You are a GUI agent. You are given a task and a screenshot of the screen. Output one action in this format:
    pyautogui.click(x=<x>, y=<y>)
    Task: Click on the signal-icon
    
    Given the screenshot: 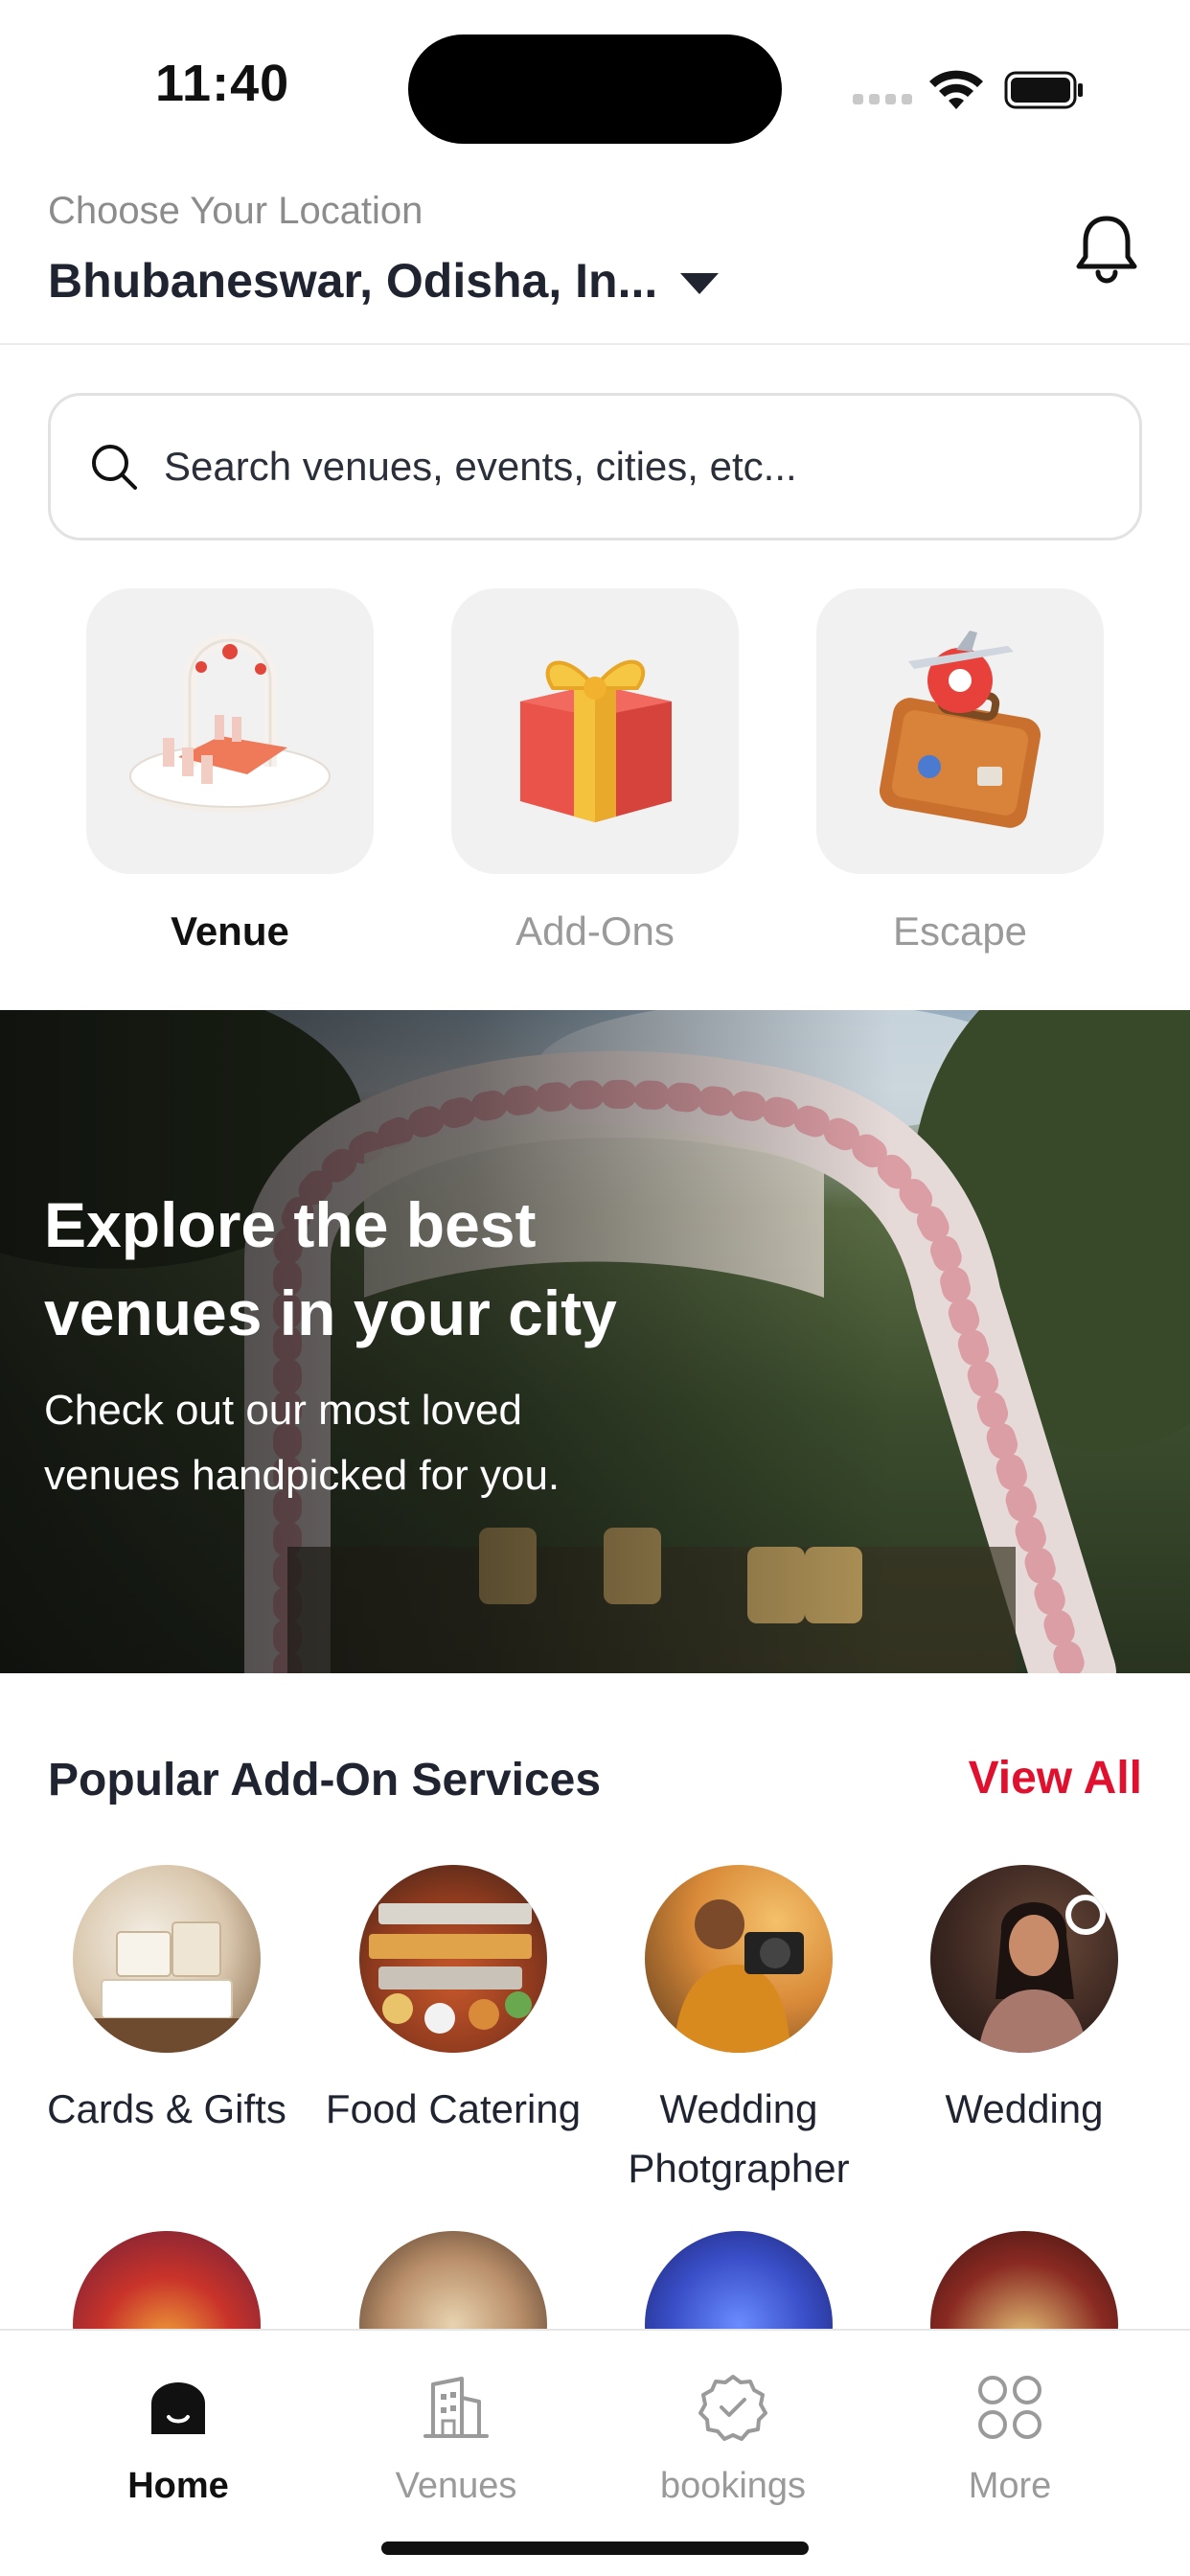 What is the action you would take?
    pyautogui.click(x=883, y=99)
    